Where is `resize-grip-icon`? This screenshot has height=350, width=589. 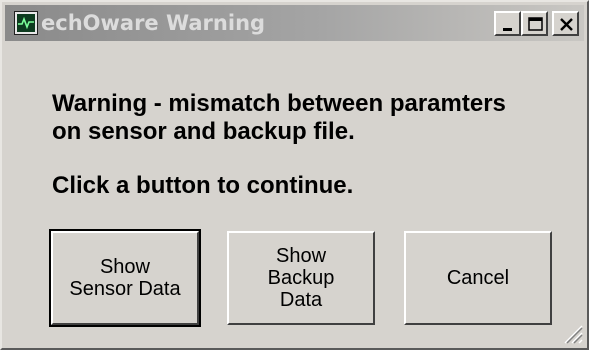 resize-grip-icon is located at coordinates (572, 333).